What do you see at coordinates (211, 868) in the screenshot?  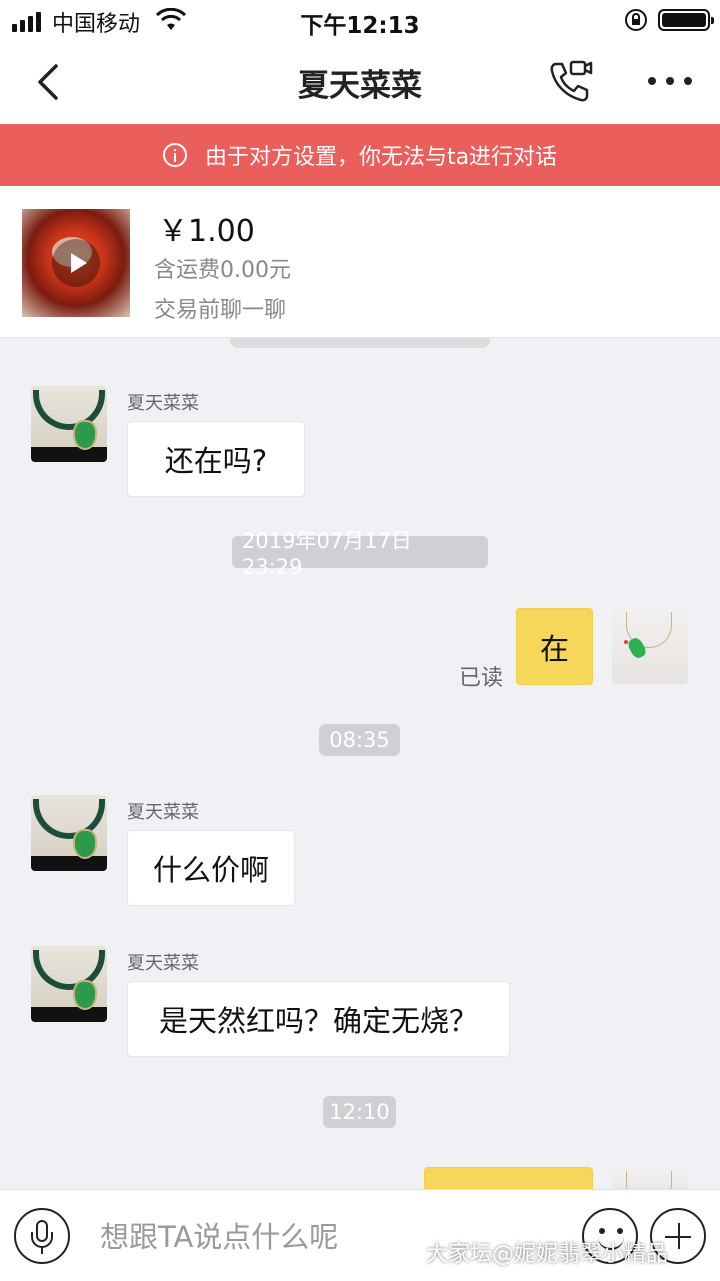 I see `message-bubble: 什么价啊` at bounding box center [211, 868].